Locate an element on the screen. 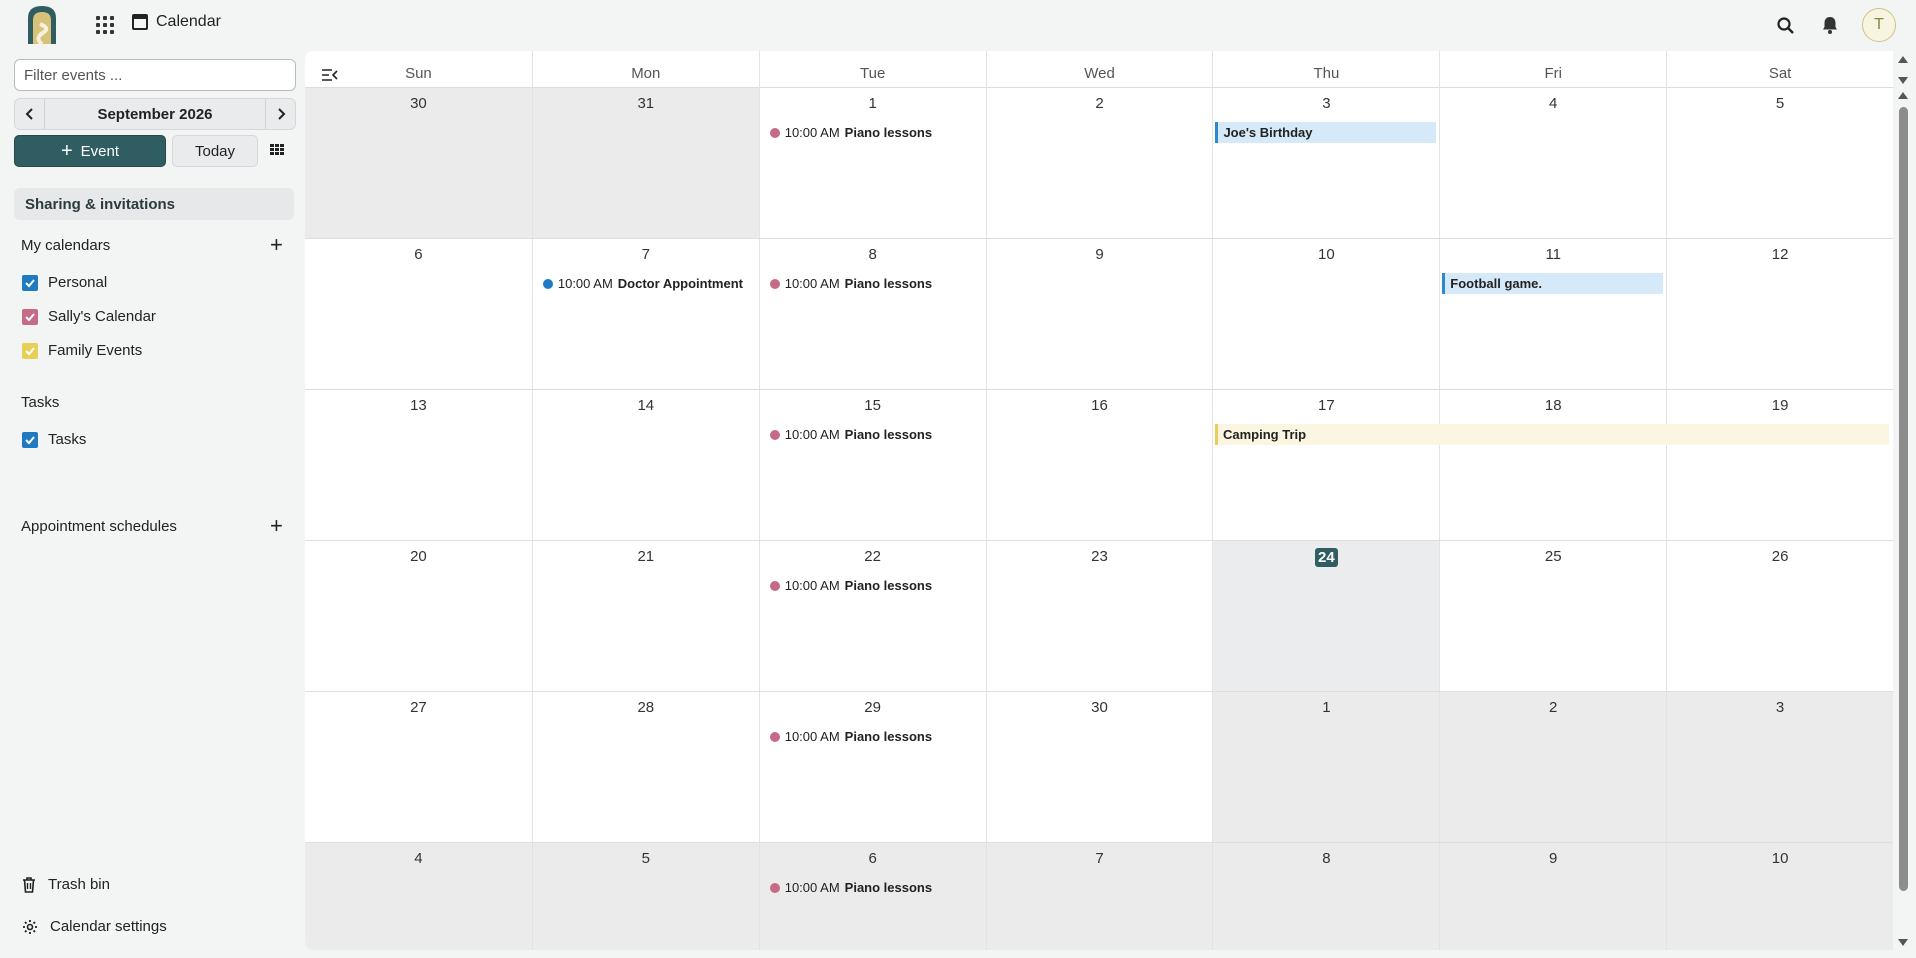 This screenshot has height=958, width=1916. day-cell: 19 is located at coordinates (1779, 465).